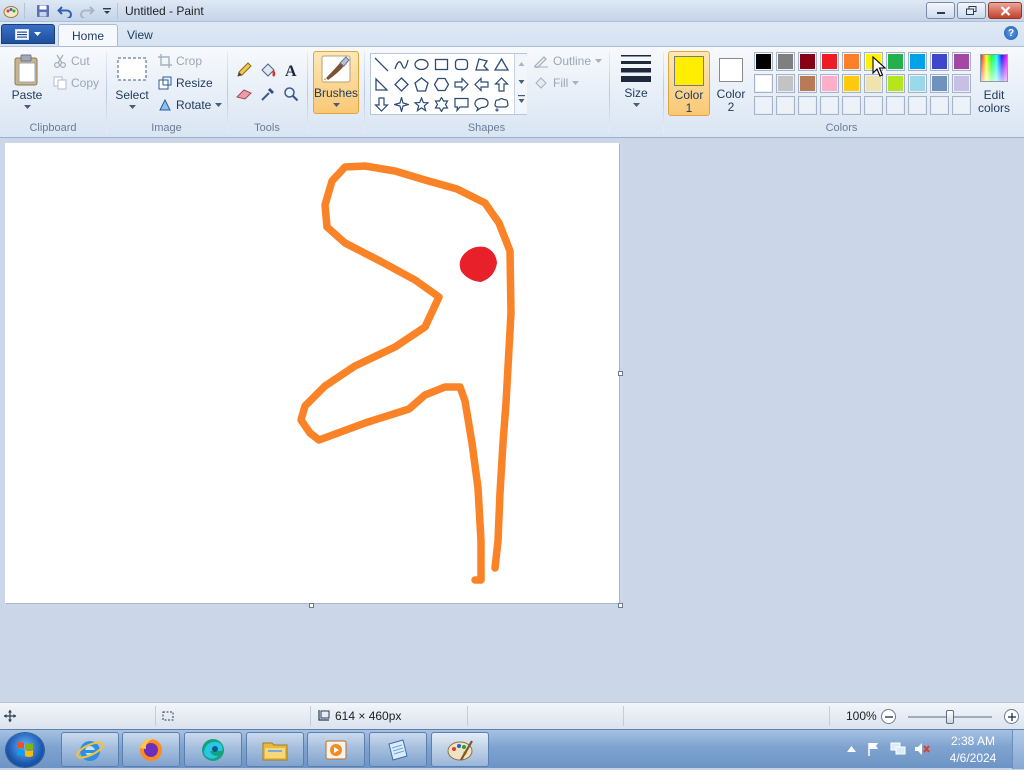 Image resolution: width=1024 pixels, height=770 pixels. What do you see at coordinates (501, 104) in the screenshot?
I see `cloud-callout-shape-icon` at bounding box center [501, 104].